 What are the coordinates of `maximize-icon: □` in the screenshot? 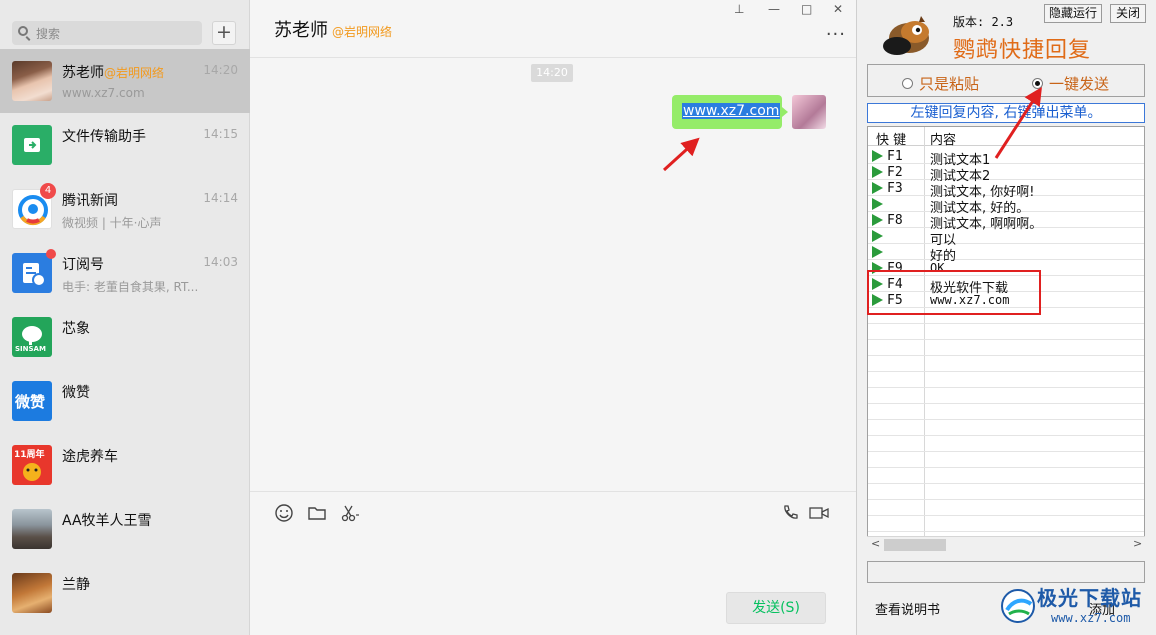 It's located at (806, 9).